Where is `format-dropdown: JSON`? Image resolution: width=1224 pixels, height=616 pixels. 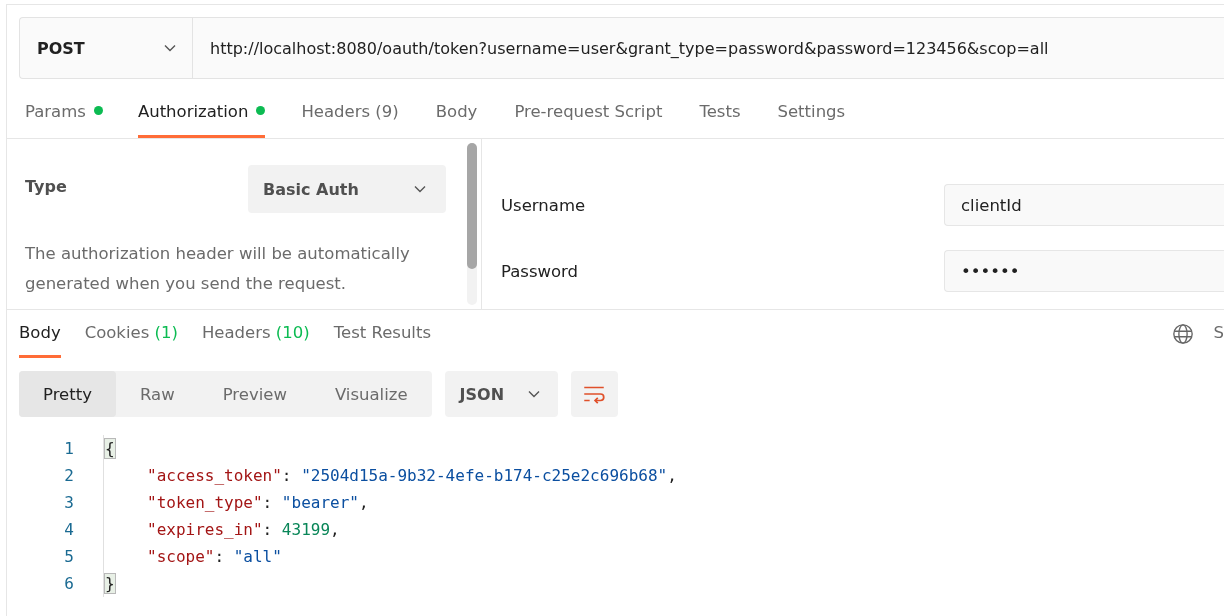
format-dropdown: JSON is located at coordinates (501, 394).